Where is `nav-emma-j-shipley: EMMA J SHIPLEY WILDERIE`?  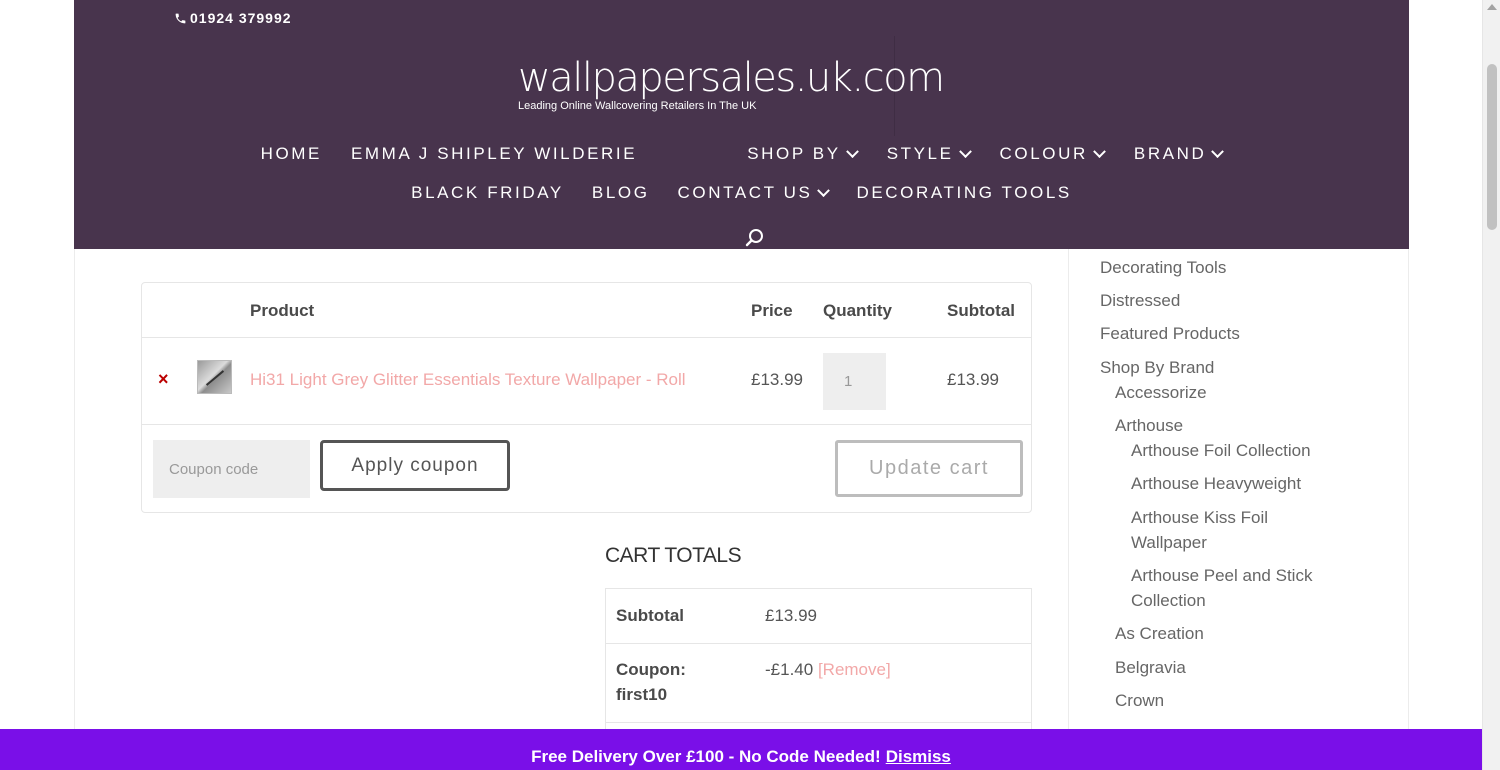 nav-emma-j-shipley: EMMA J SHIPLEY WILDERIE is located at coordinates (494, 154).